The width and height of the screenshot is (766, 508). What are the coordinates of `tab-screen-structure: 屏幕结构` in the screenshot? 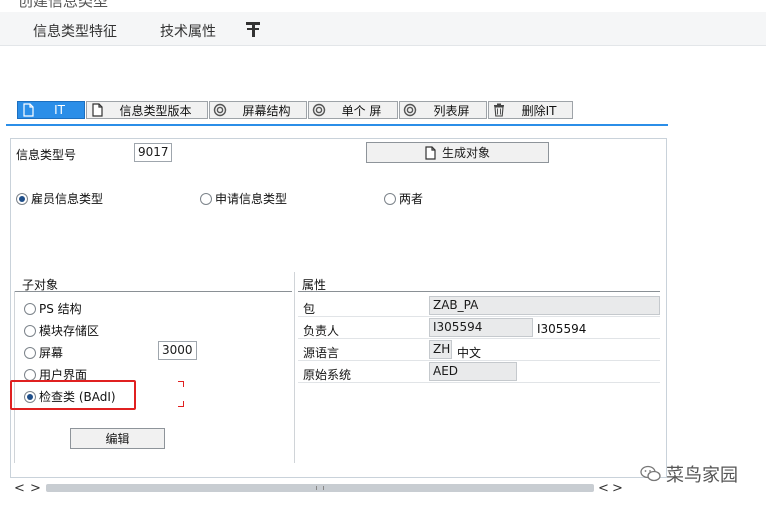 It's located at (258, 110).